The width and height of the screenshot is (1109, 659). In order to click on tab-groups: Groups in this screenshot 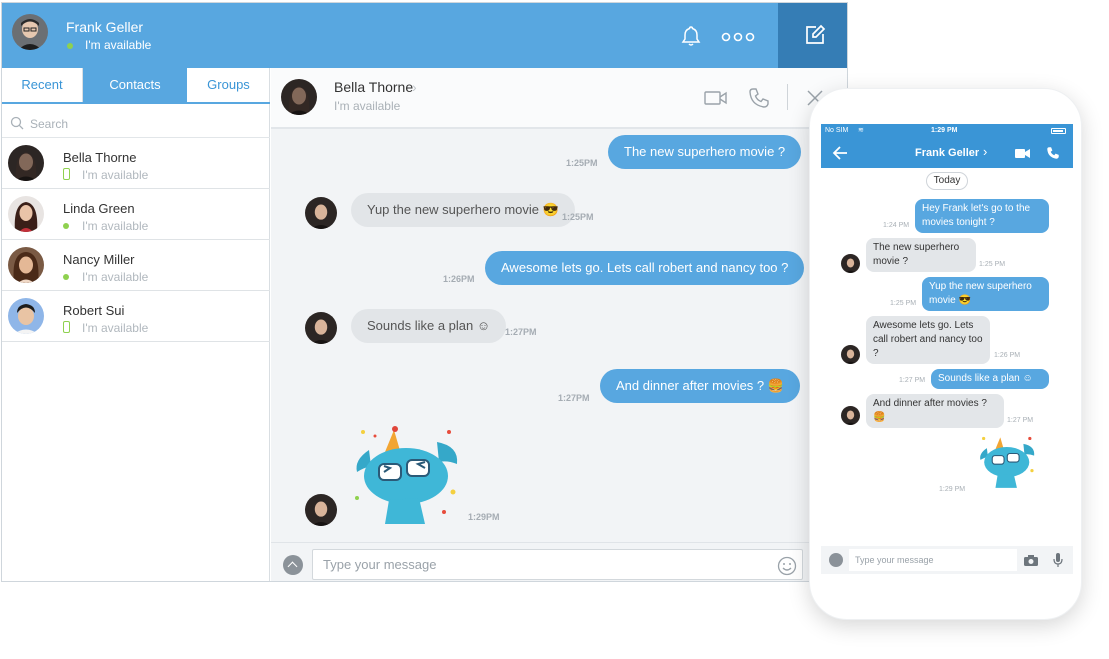, I will do `click(228, 85)`.